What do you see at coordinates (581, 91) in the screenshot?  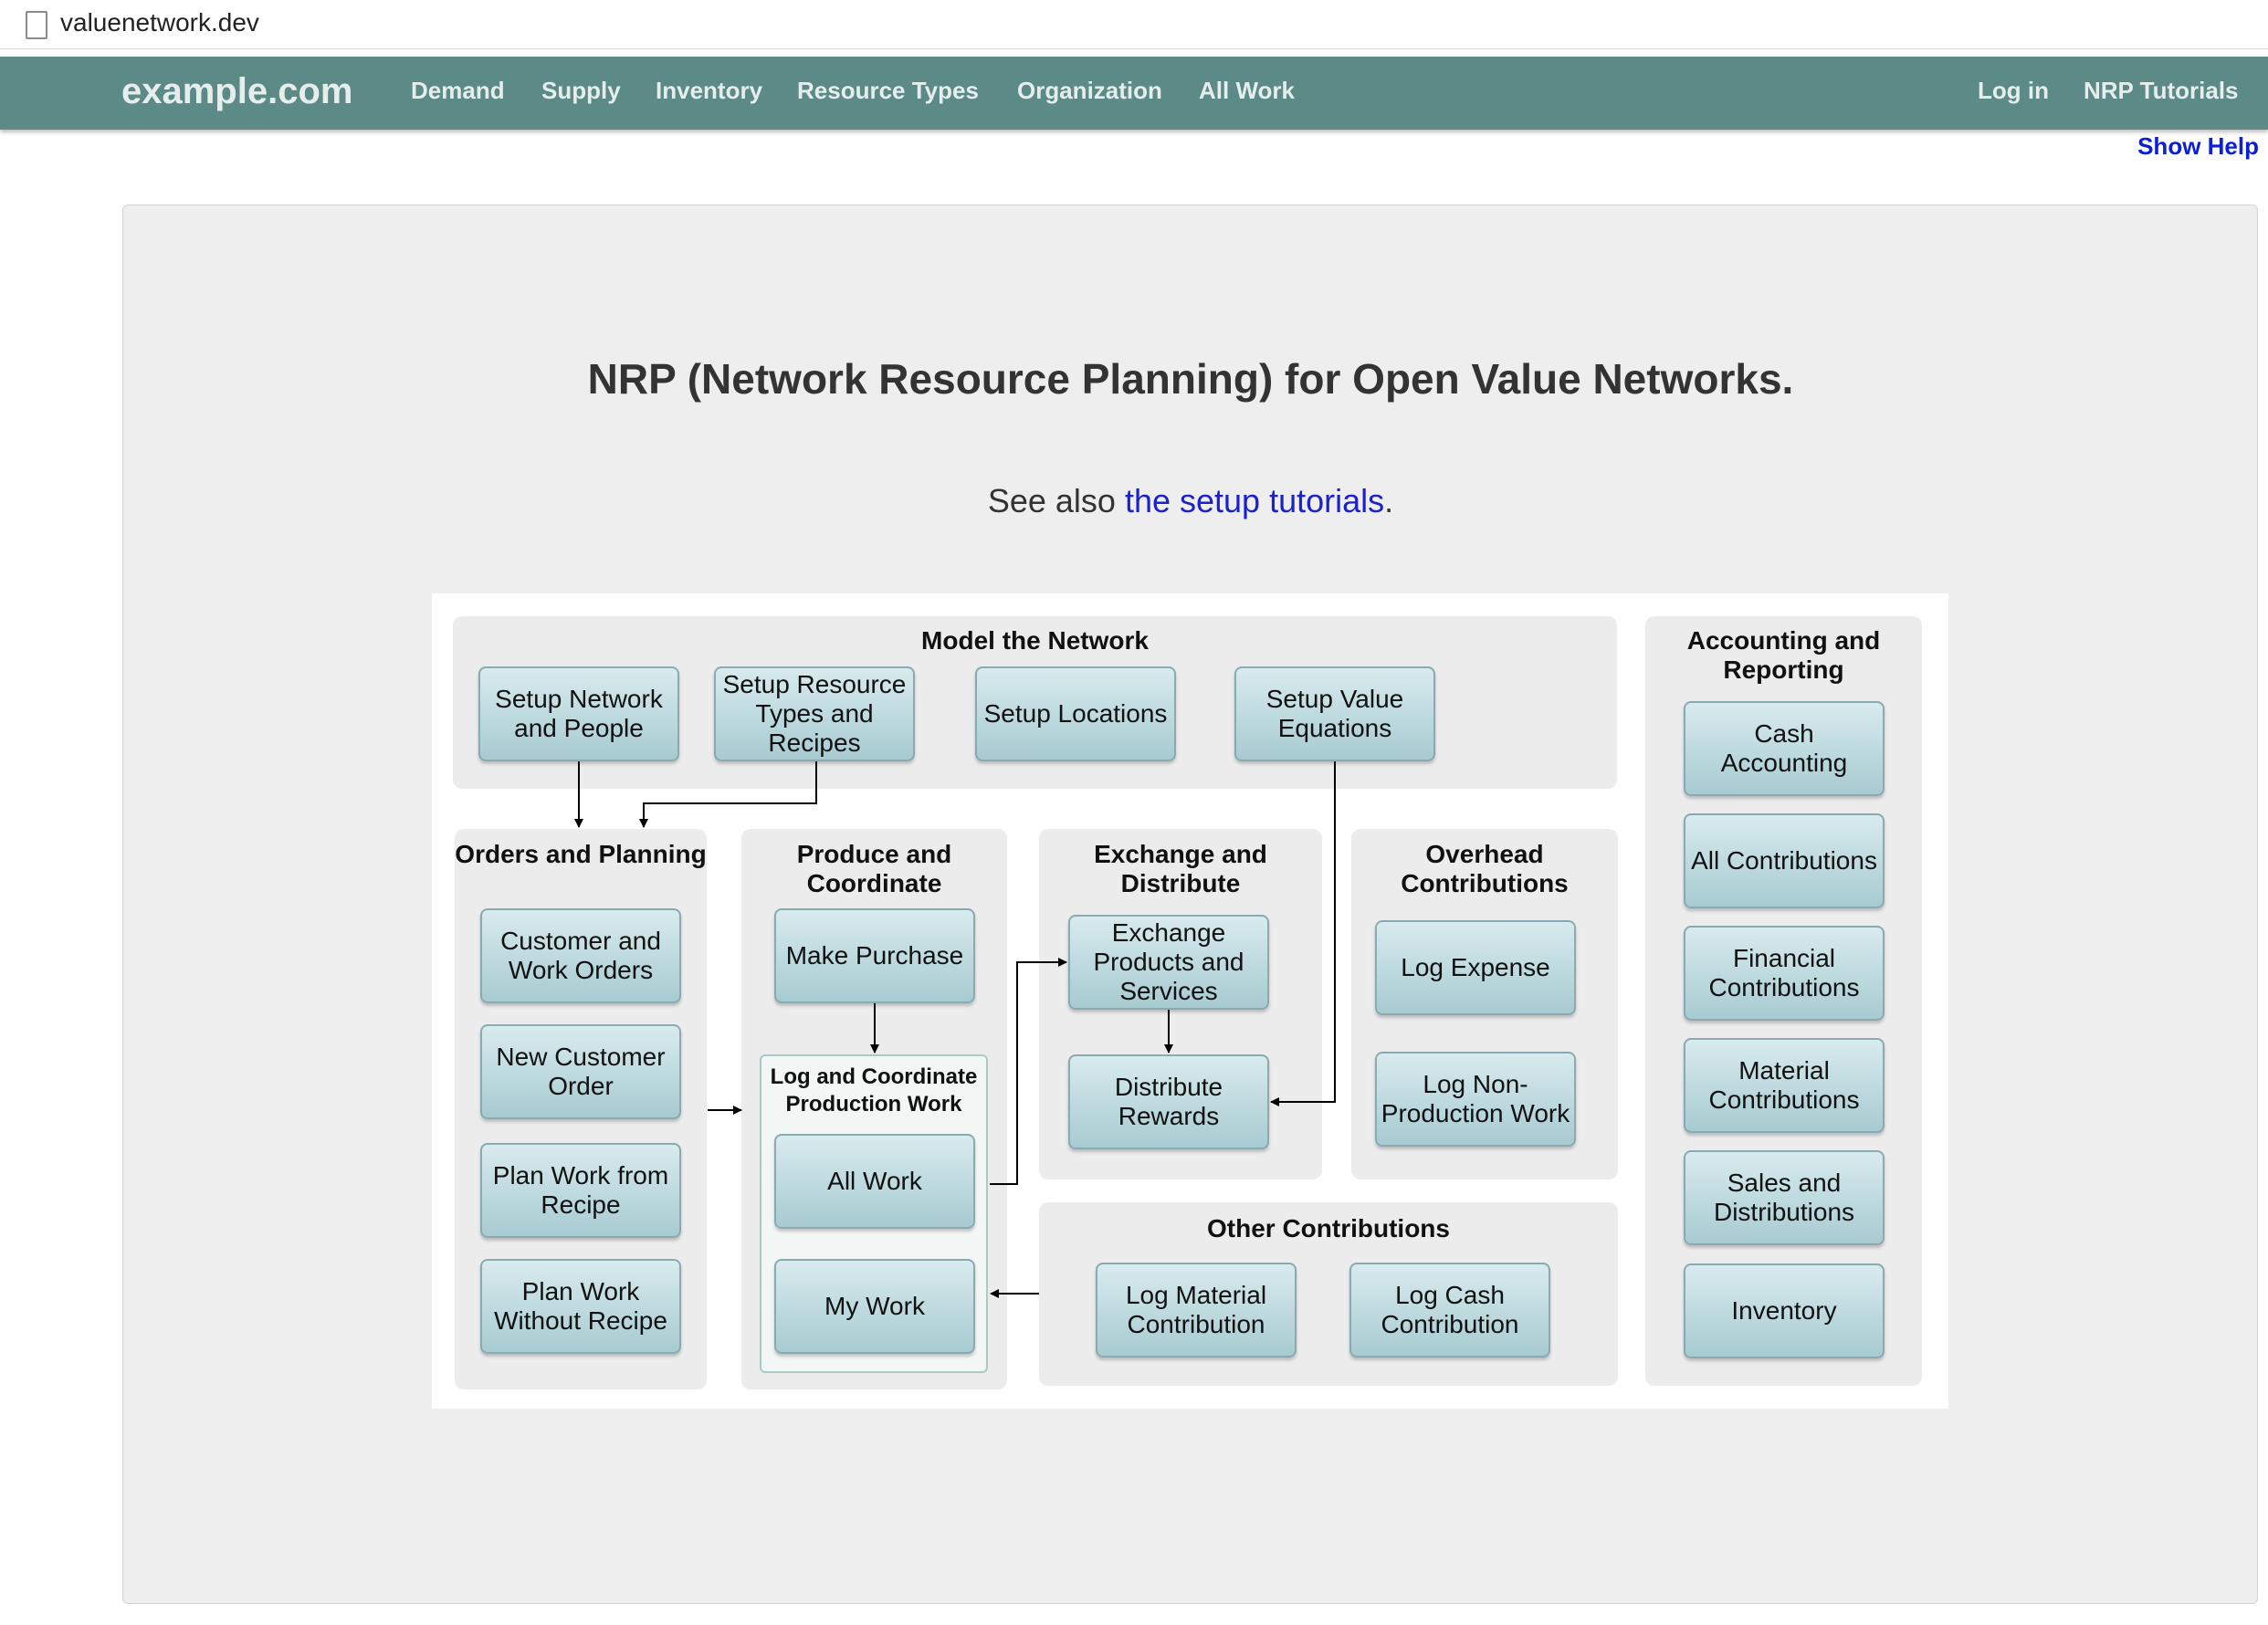 I see `nav-supply: Supply` at bounding box center [581, 91].